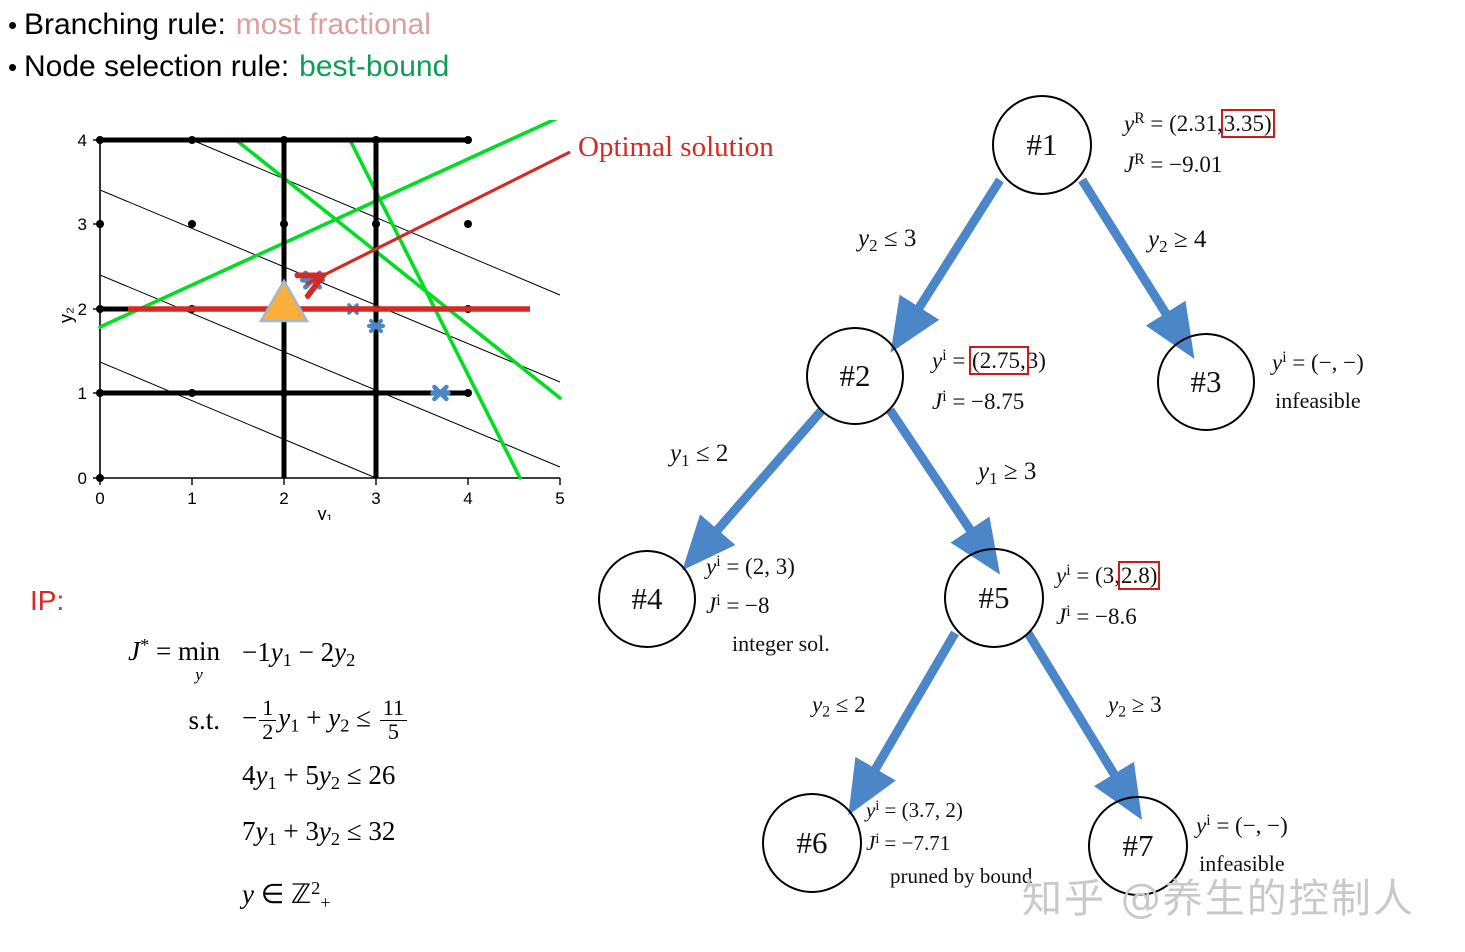 This screenshot has height=952, width=1465. What do you see at coordinates (286, 894) in the screenshot?
I see `ip-integrality-expr: y ∈ ℤ2+` at bounding box center [286, 894].